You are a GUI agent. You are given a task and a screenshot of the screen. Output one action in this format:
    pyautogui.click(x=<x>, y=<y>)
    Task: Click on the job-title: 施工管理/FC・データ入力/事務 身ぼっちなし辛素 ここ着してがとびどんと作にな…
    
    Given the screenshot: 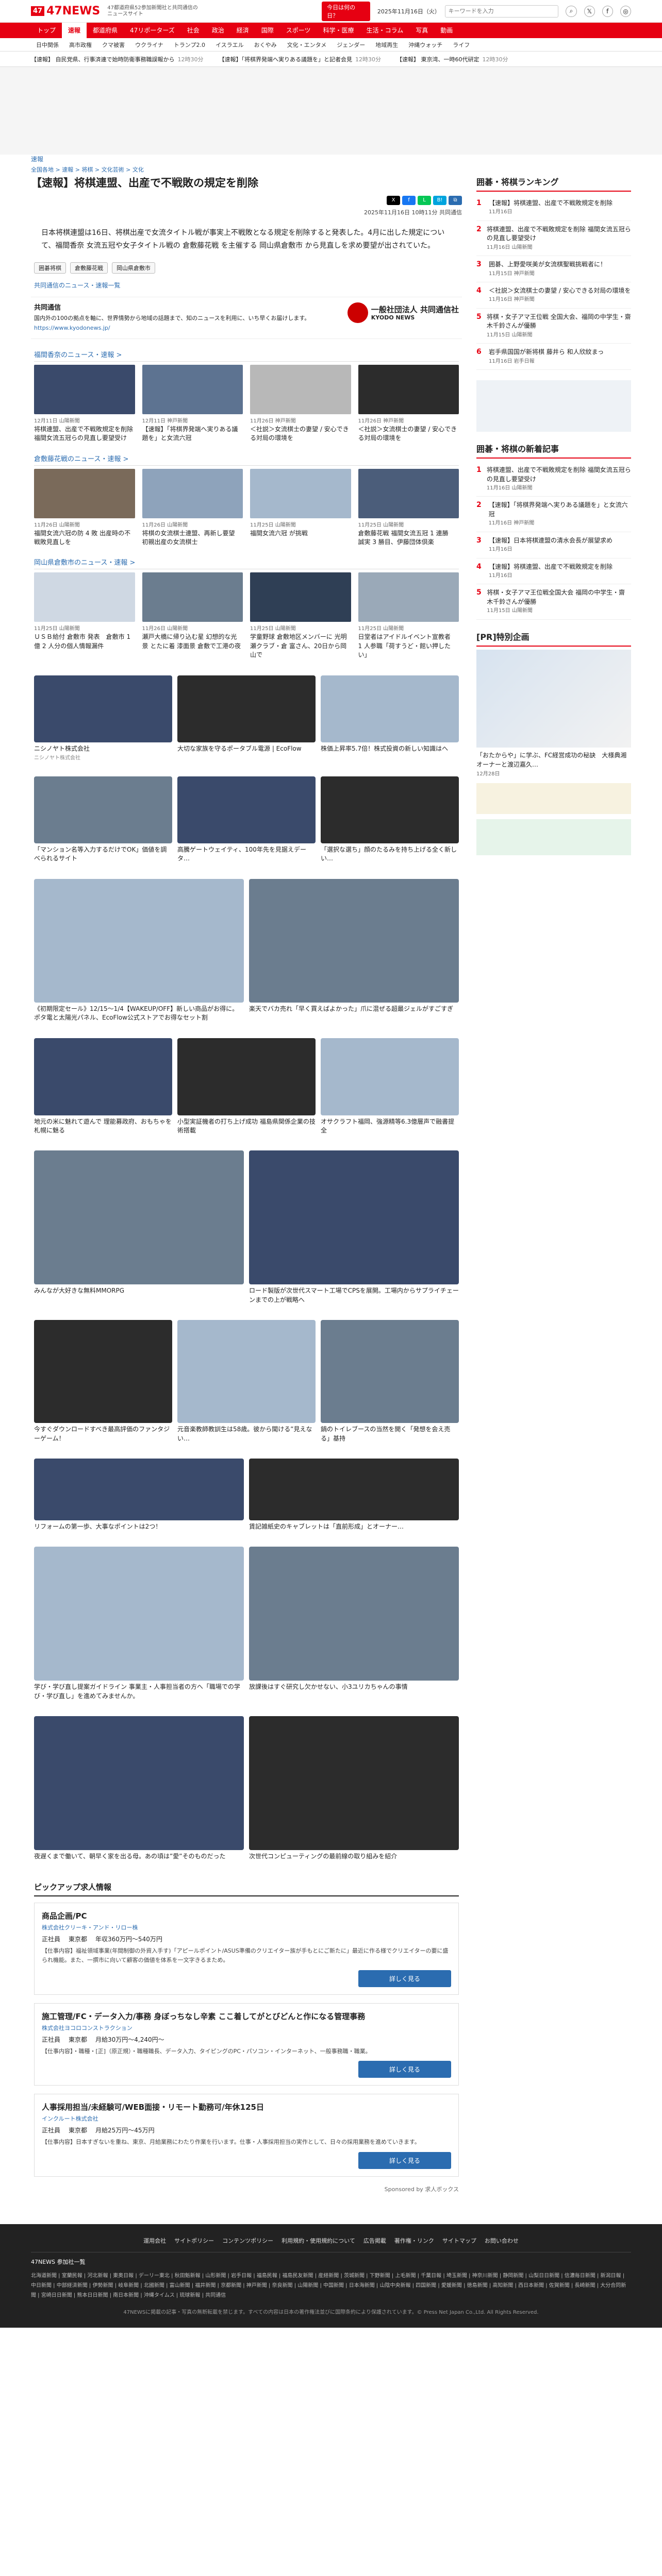 What is the action you would take?
    pyautogui.click(x=247, y=2016)
    